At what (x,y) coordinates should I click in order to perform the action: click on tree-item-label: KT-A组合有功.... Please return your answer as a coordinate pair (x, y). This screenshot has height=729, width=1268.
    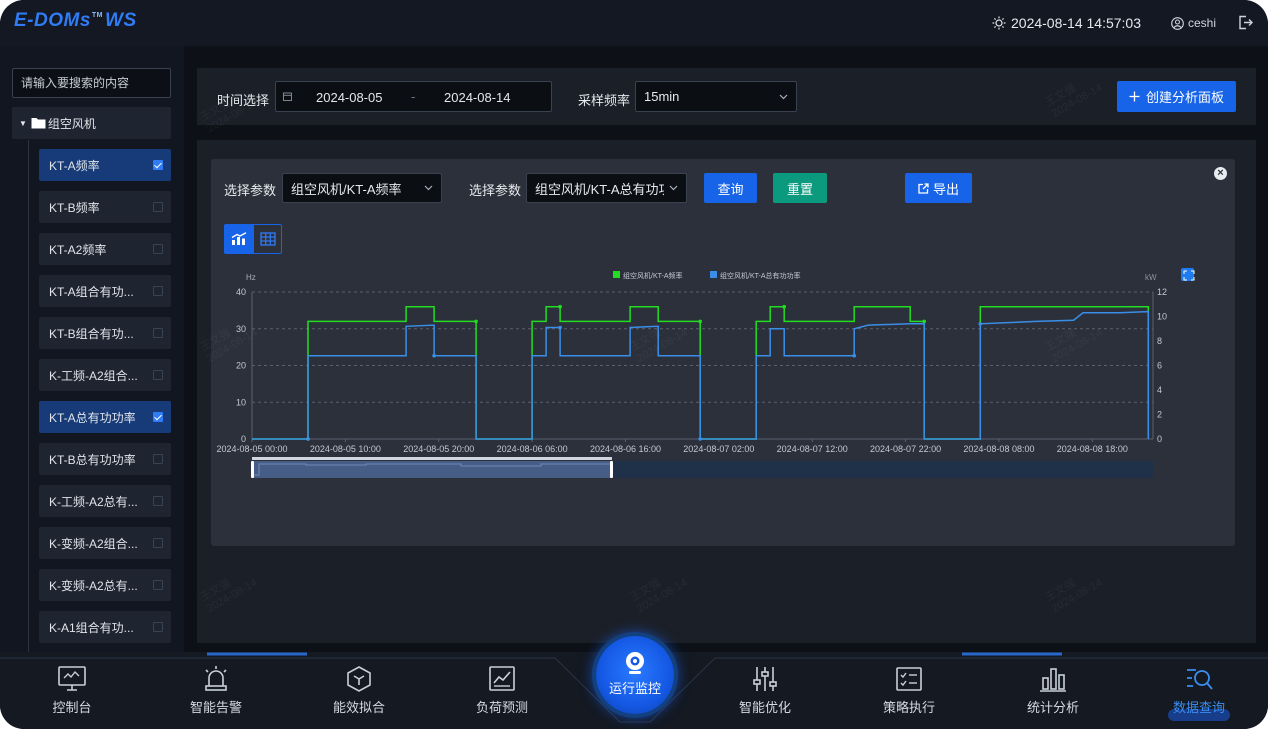
    Looking at the image, I should click on (91, 291).